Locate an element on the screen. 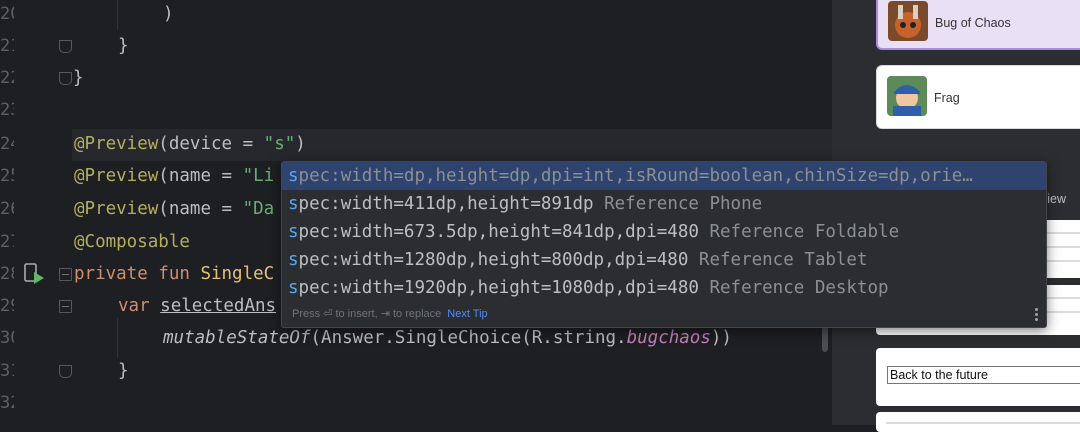 The height and width of the screenshot is (432, 1080). card-label: Frag is located at coordinates (947, 98).